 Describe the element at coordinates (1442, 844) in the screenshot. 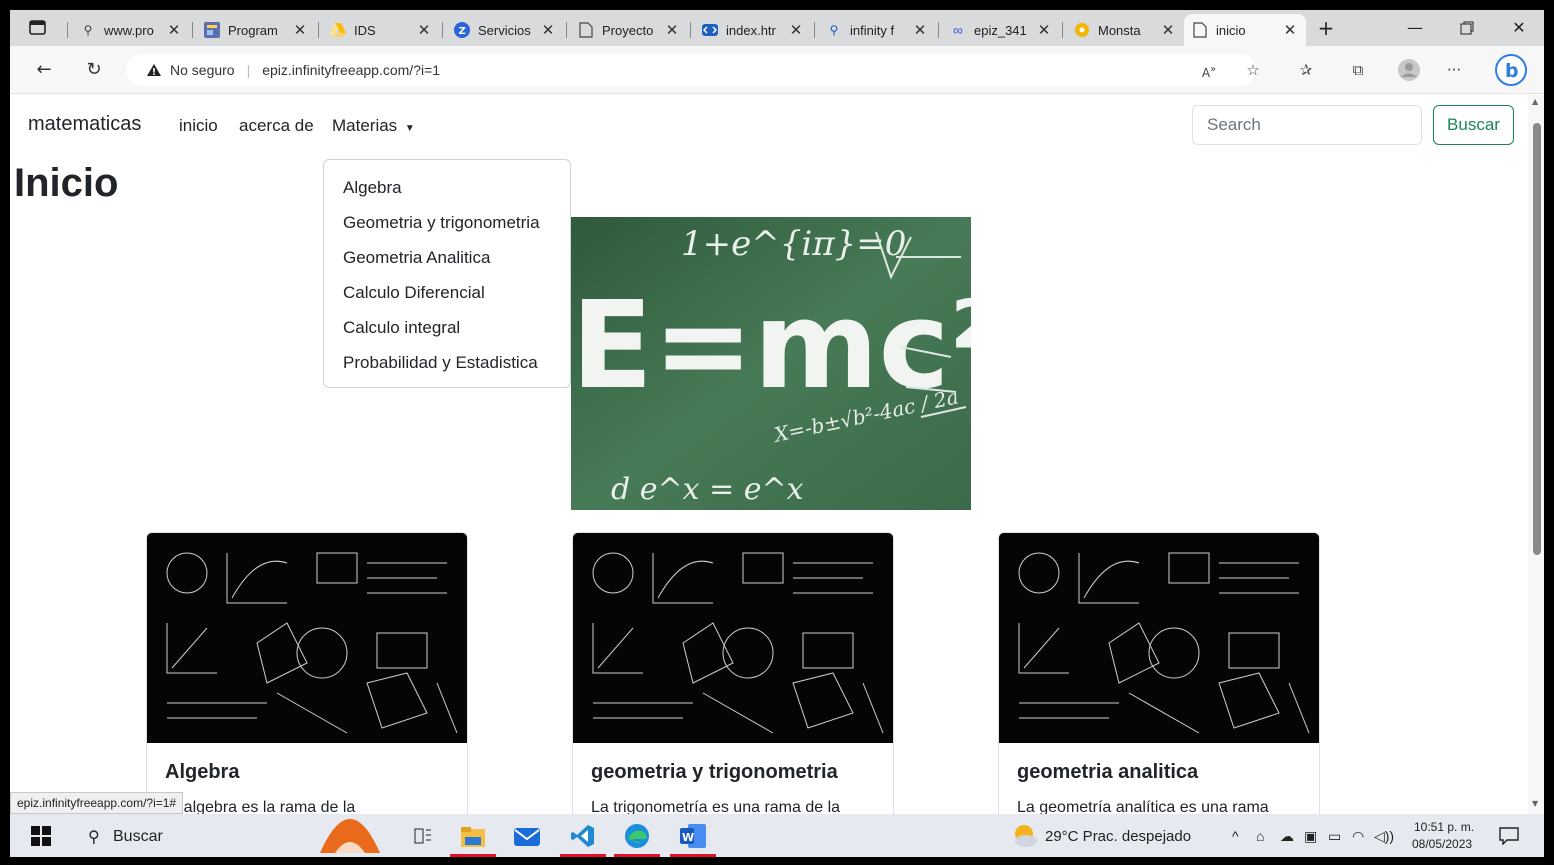

I see `clock-date: 08/05/2023` at that location.